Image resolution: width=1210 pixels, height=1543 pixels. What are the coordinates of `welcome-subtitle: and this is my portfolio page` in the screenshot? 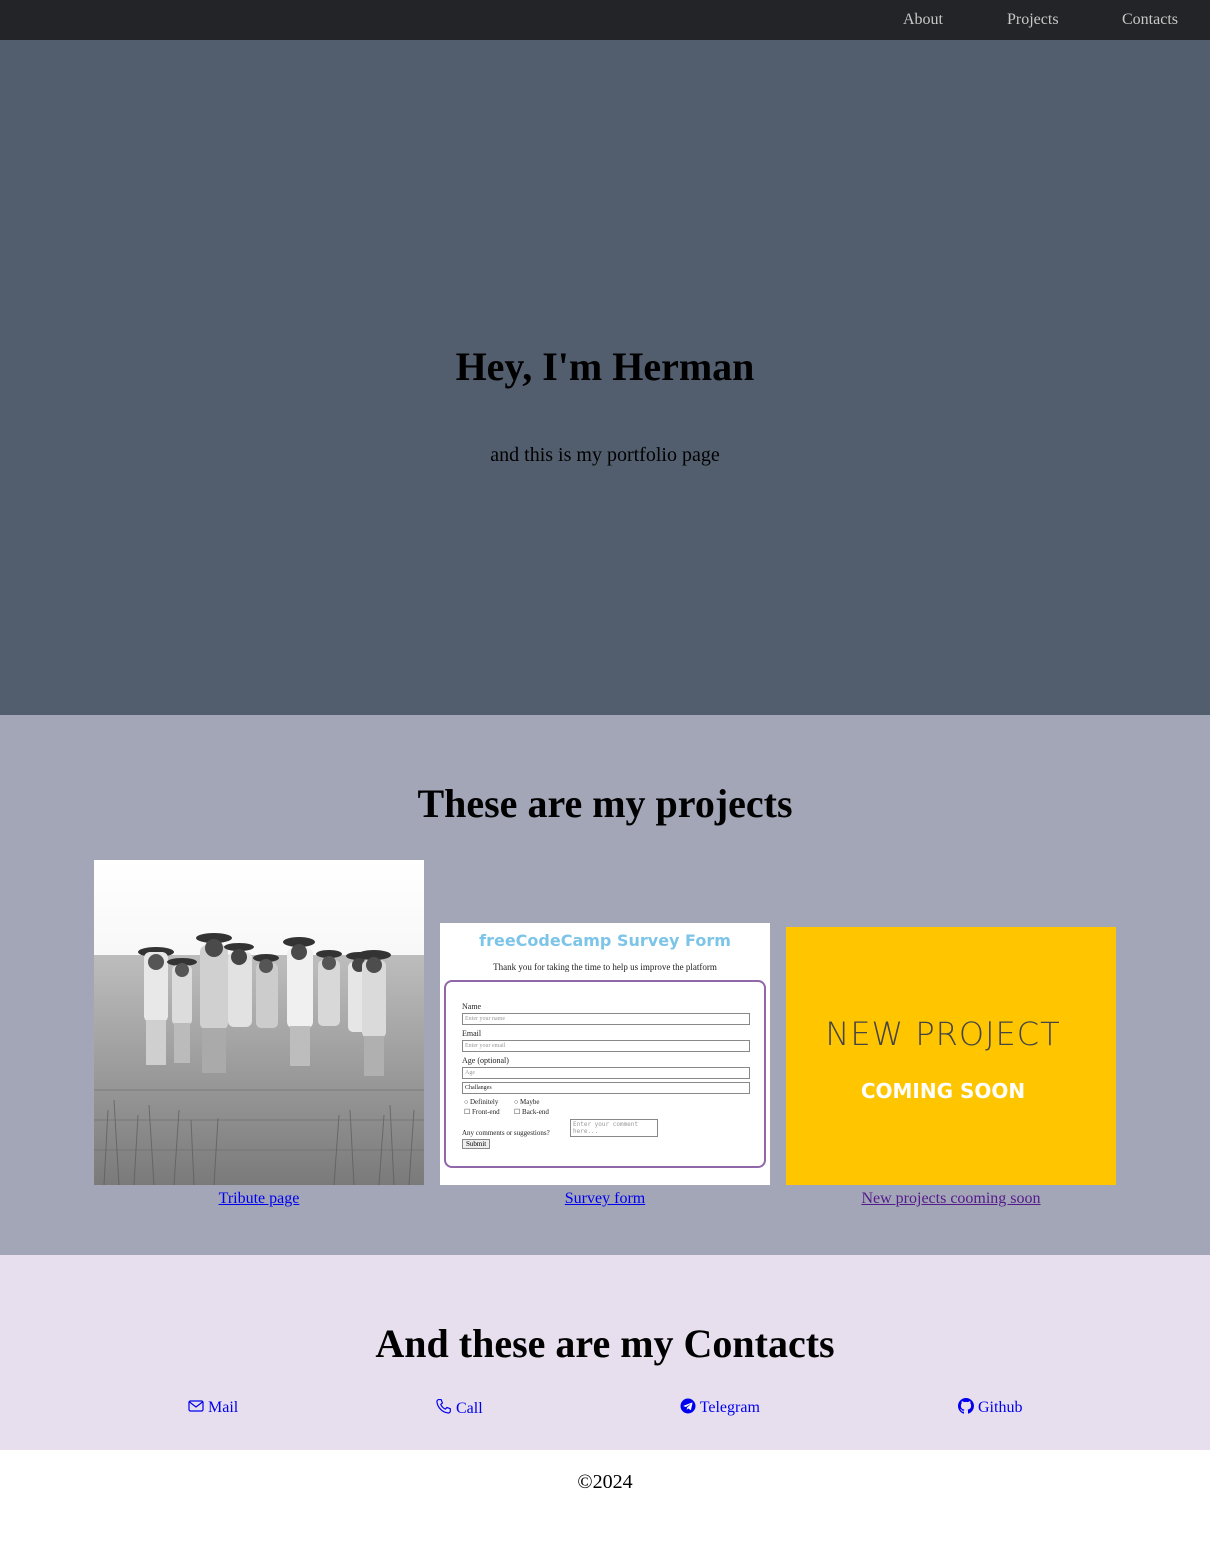 It's located at (605, 455).